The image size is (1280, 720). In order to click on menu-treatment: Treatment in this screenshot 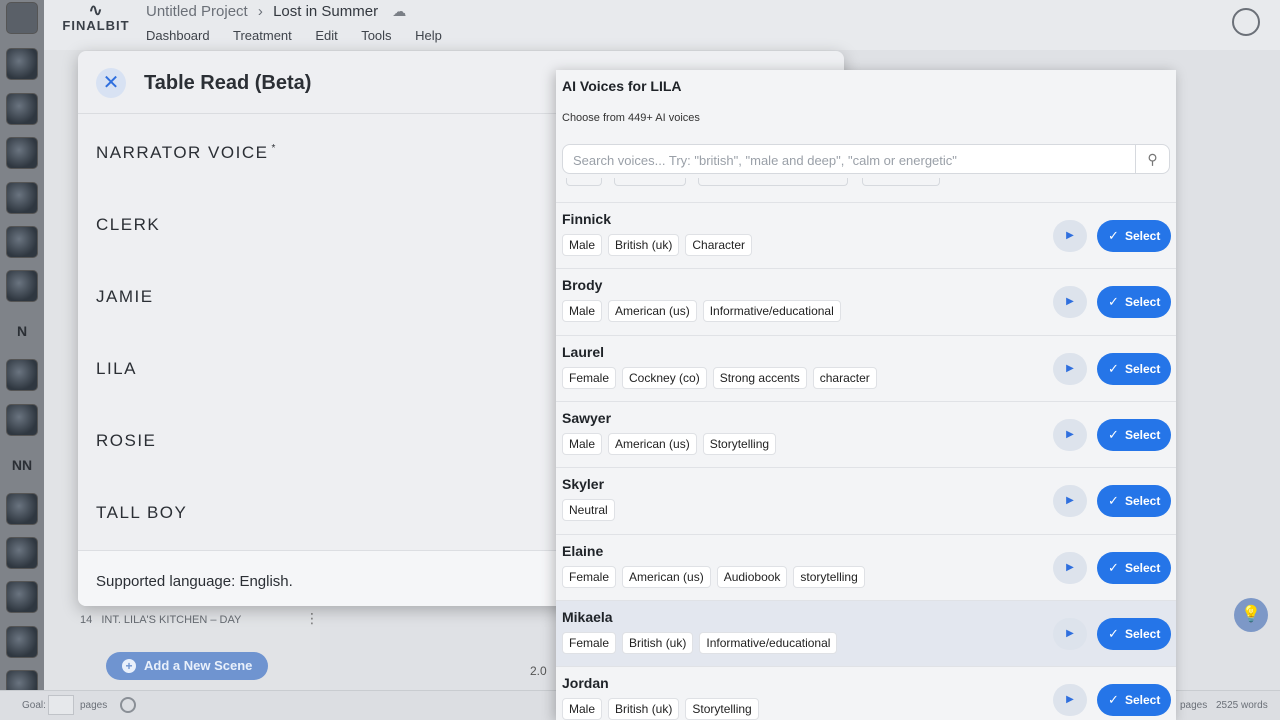, I will do `click(262, 35)`.